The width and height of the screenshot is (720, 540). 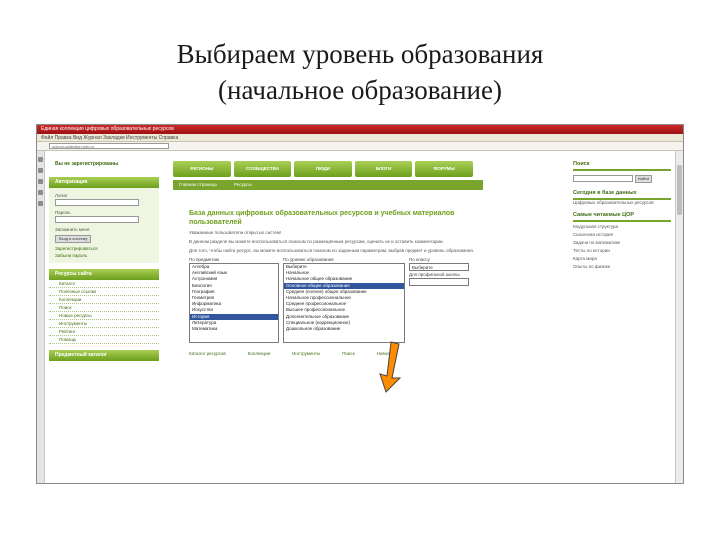 I want to click on nav-blogs: БЛОГИ, so click(x=383, y=169).